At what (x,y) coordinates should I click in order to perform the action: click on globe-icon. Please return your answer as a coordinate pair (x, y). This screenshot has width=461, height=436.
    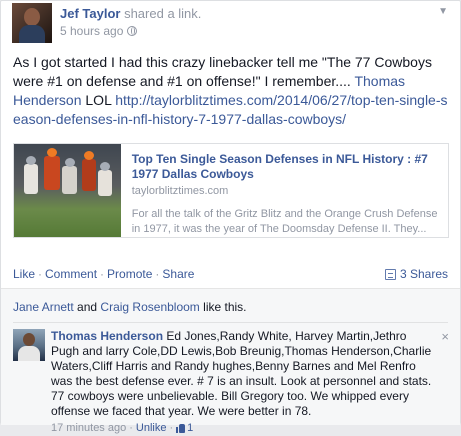
    Looking at the image, I should click on (132, 31).